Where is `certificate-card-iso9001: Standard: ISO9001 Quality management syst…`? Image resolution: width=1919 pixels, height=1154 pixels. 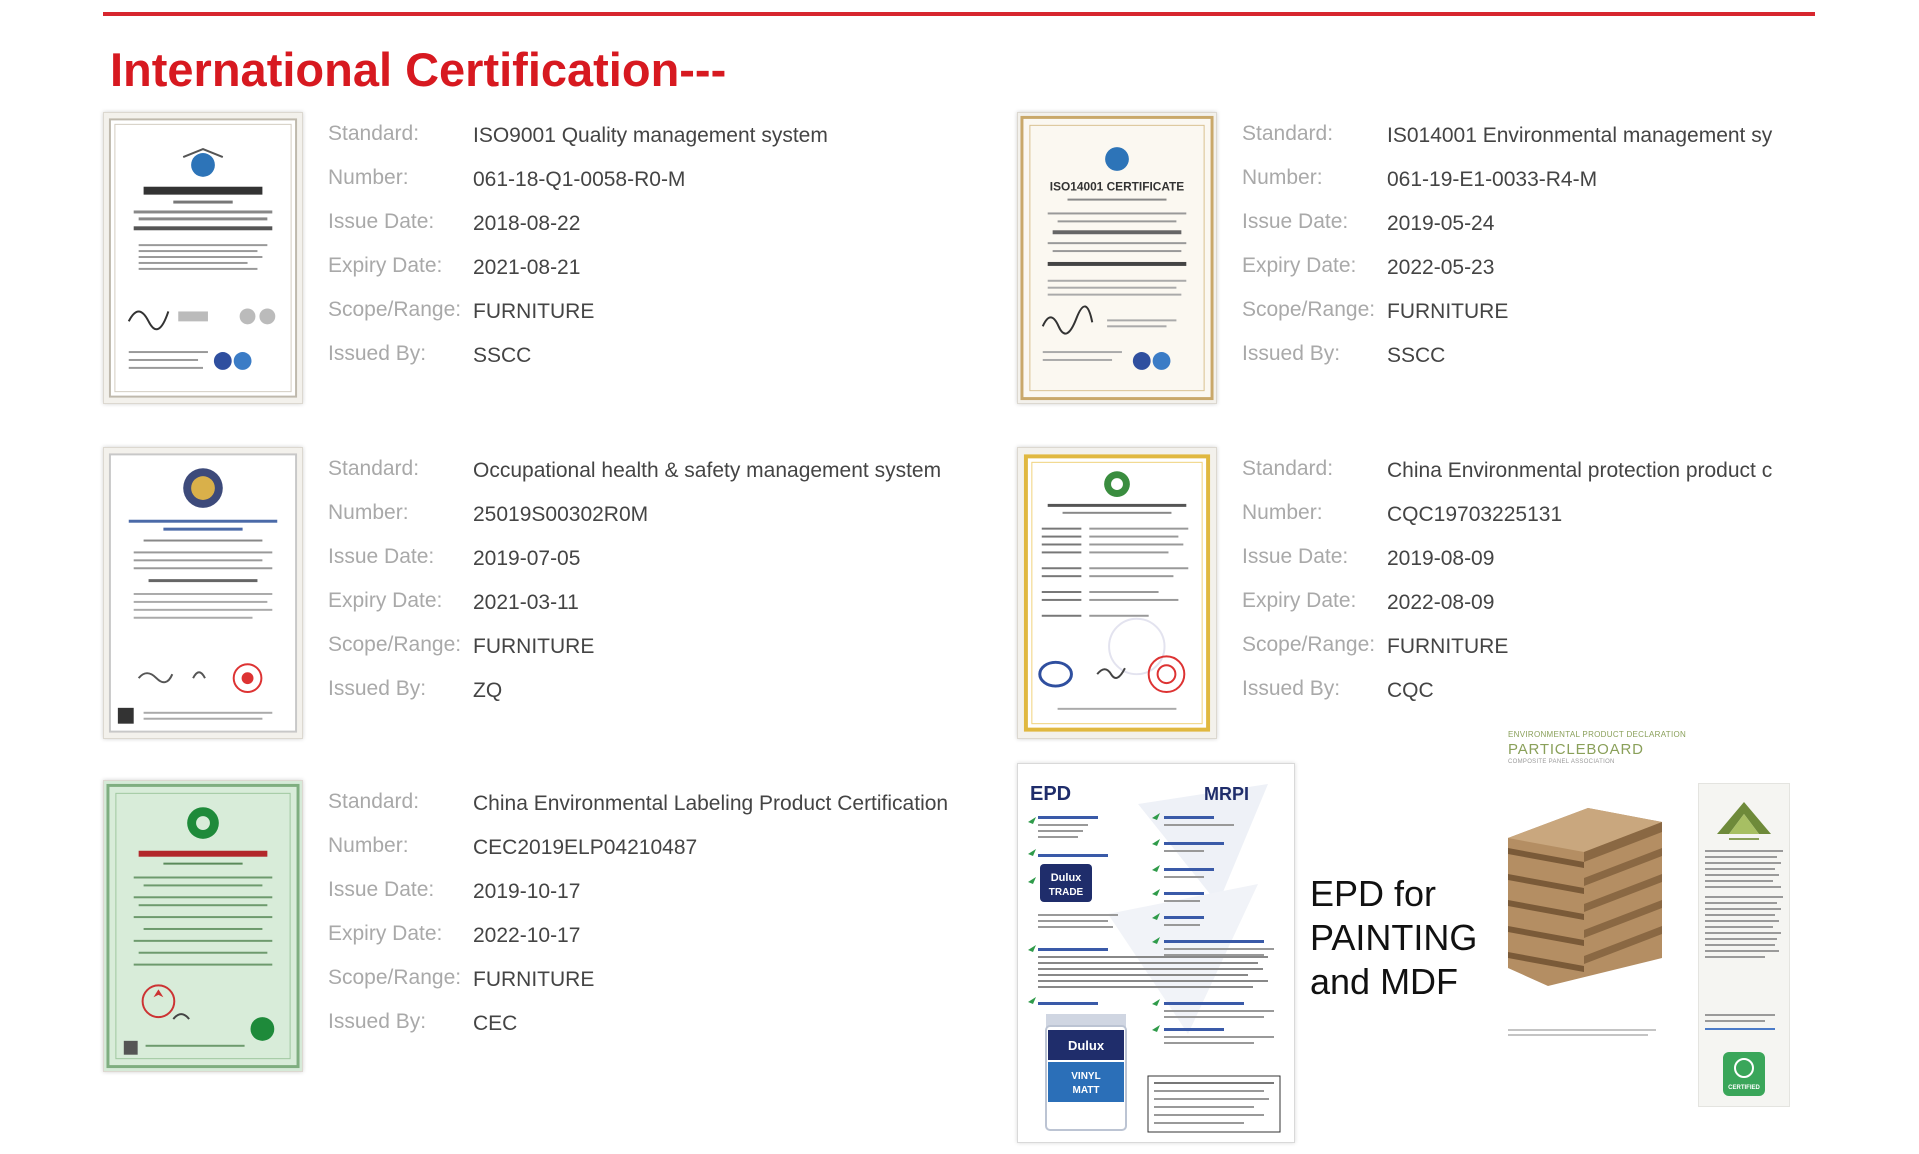 certificate-card-iso9001: Standard: ISO9001 Quality management syst… is located at coordinates (553, 262).